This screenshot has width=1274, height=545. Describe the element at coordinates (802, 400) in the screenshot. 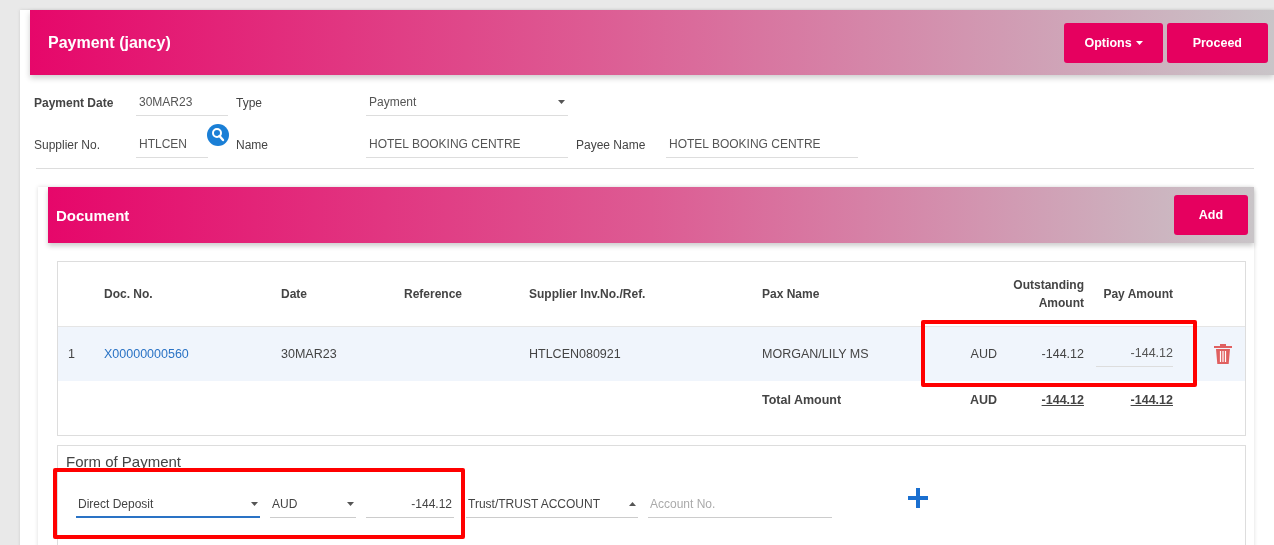

I see `total-label: Total Amount` at that location.